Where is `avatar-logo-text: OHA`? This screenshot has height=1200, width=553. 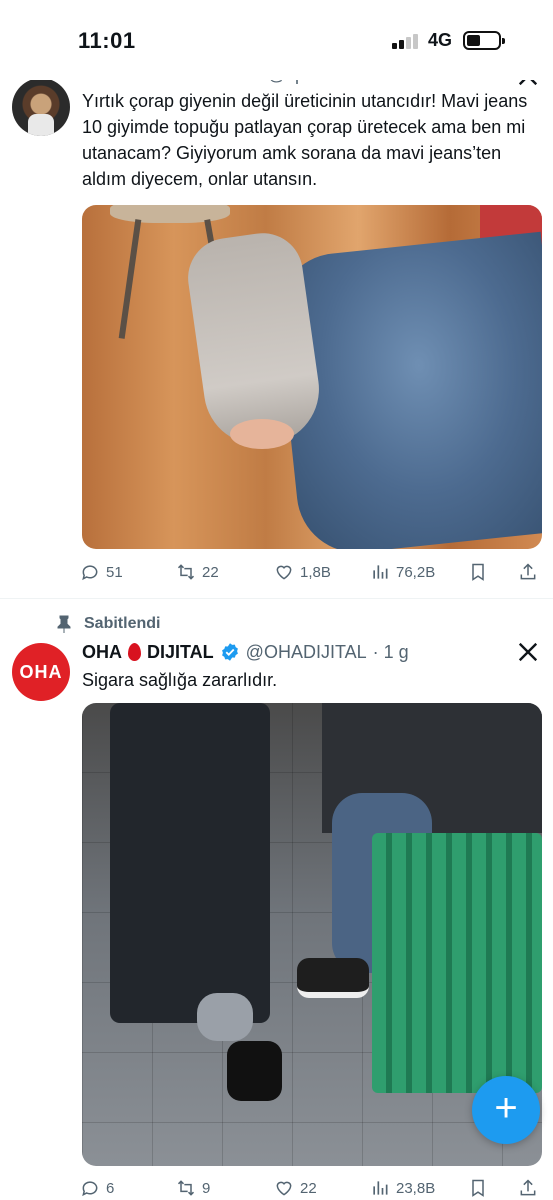
avatar-logo-text: OHA is located at coordinates (41, 671).